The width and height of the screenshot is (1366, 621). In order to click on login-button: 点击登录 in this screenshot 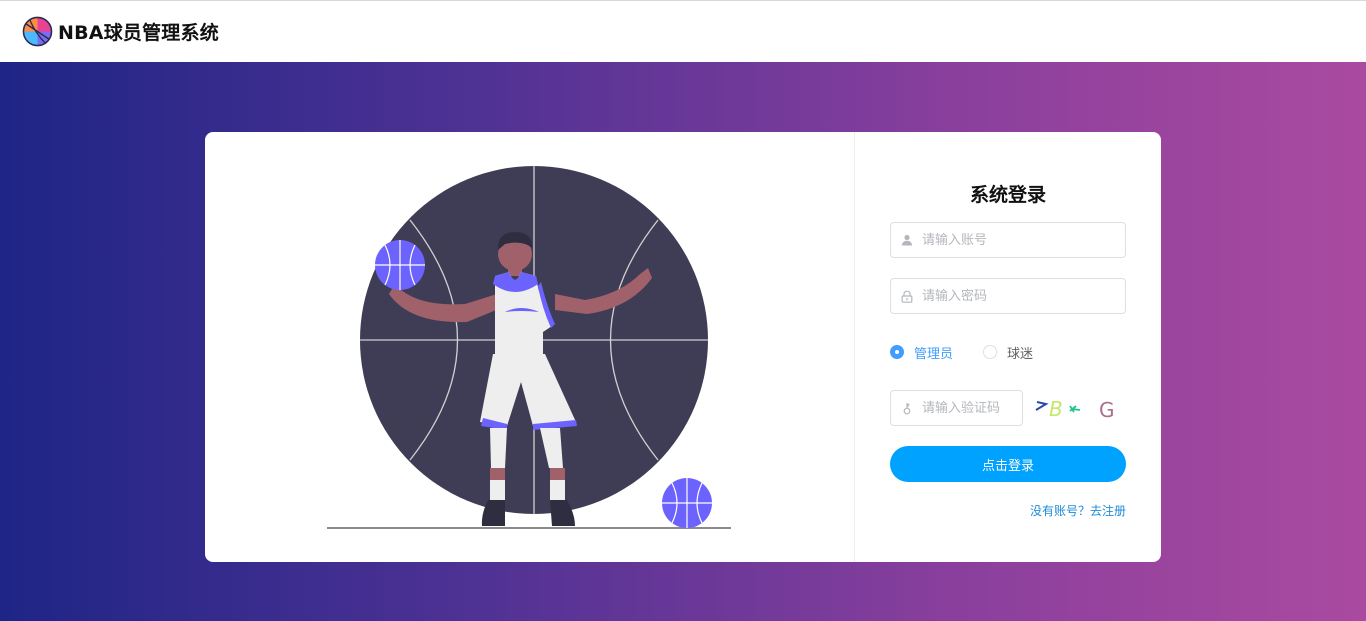, I will do `click(1008, 464)`.